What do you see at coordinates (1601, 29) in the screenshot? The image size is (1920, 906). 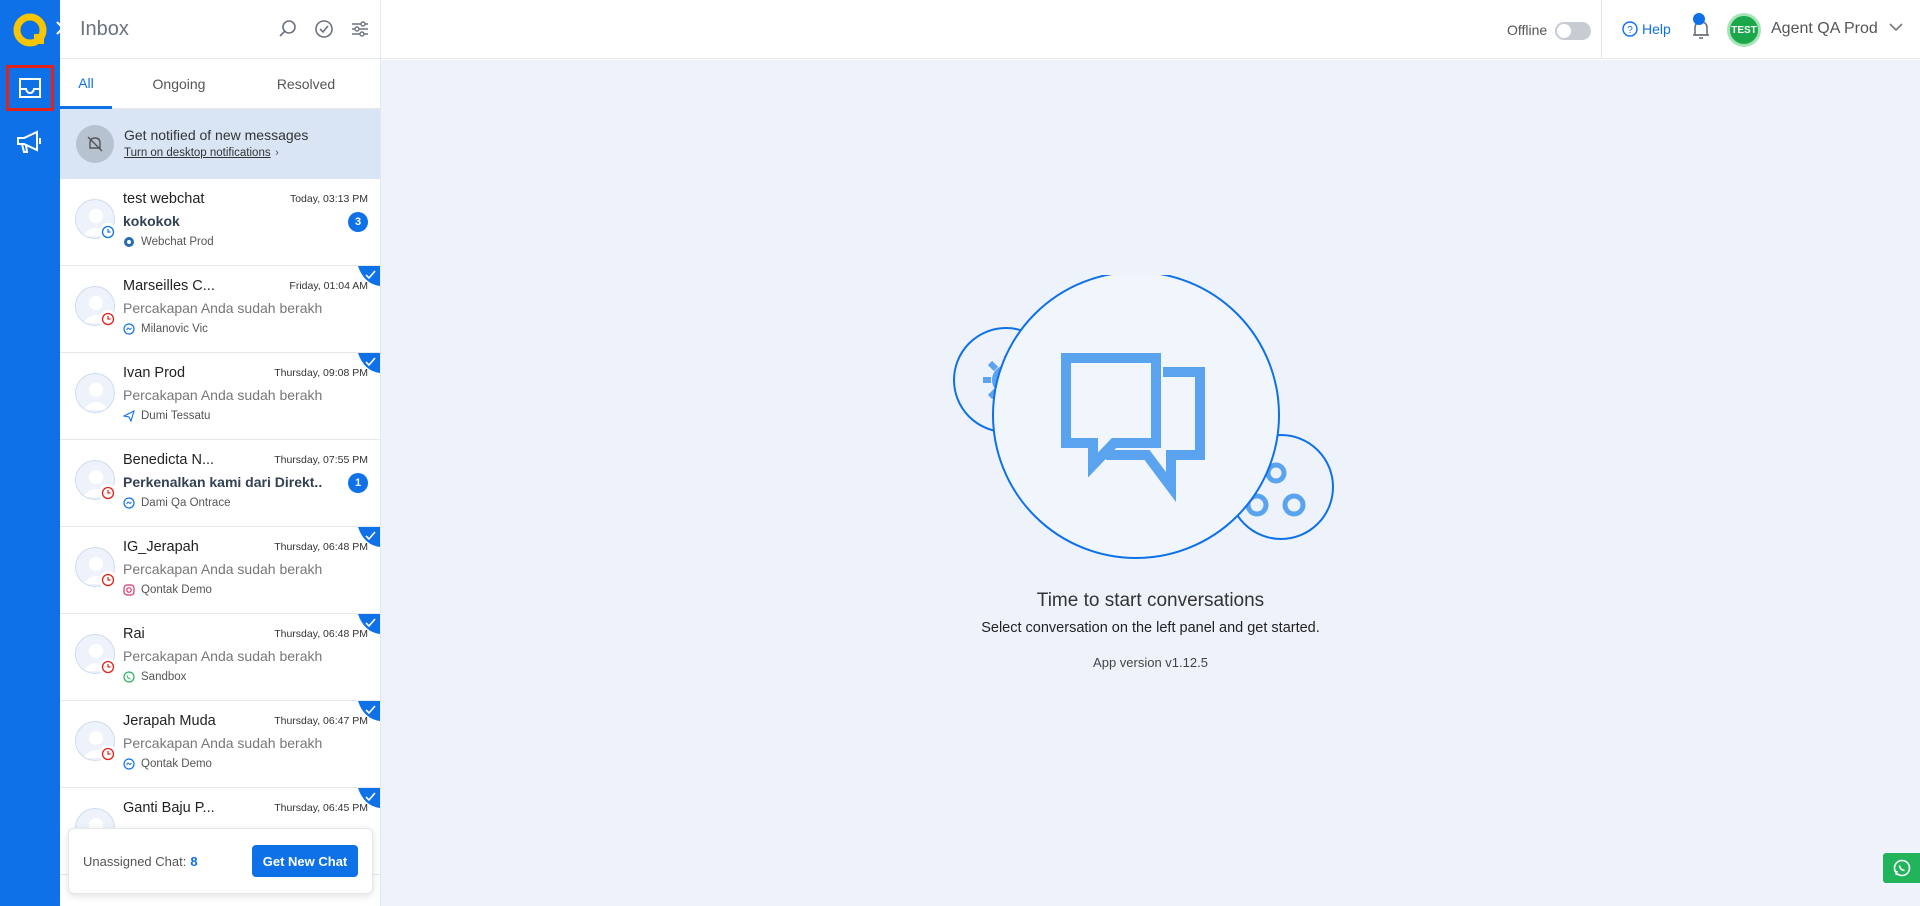 I see `topbar-divider` at bounding box center [1601, 29].